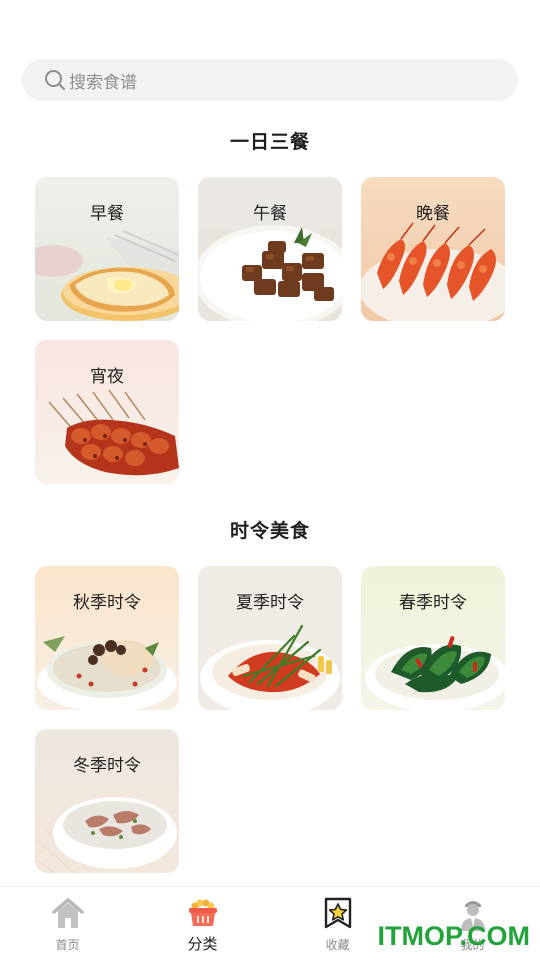 The image size is (540, 961). I want to click on card-late-night: 宵夜, so click(107, 412).